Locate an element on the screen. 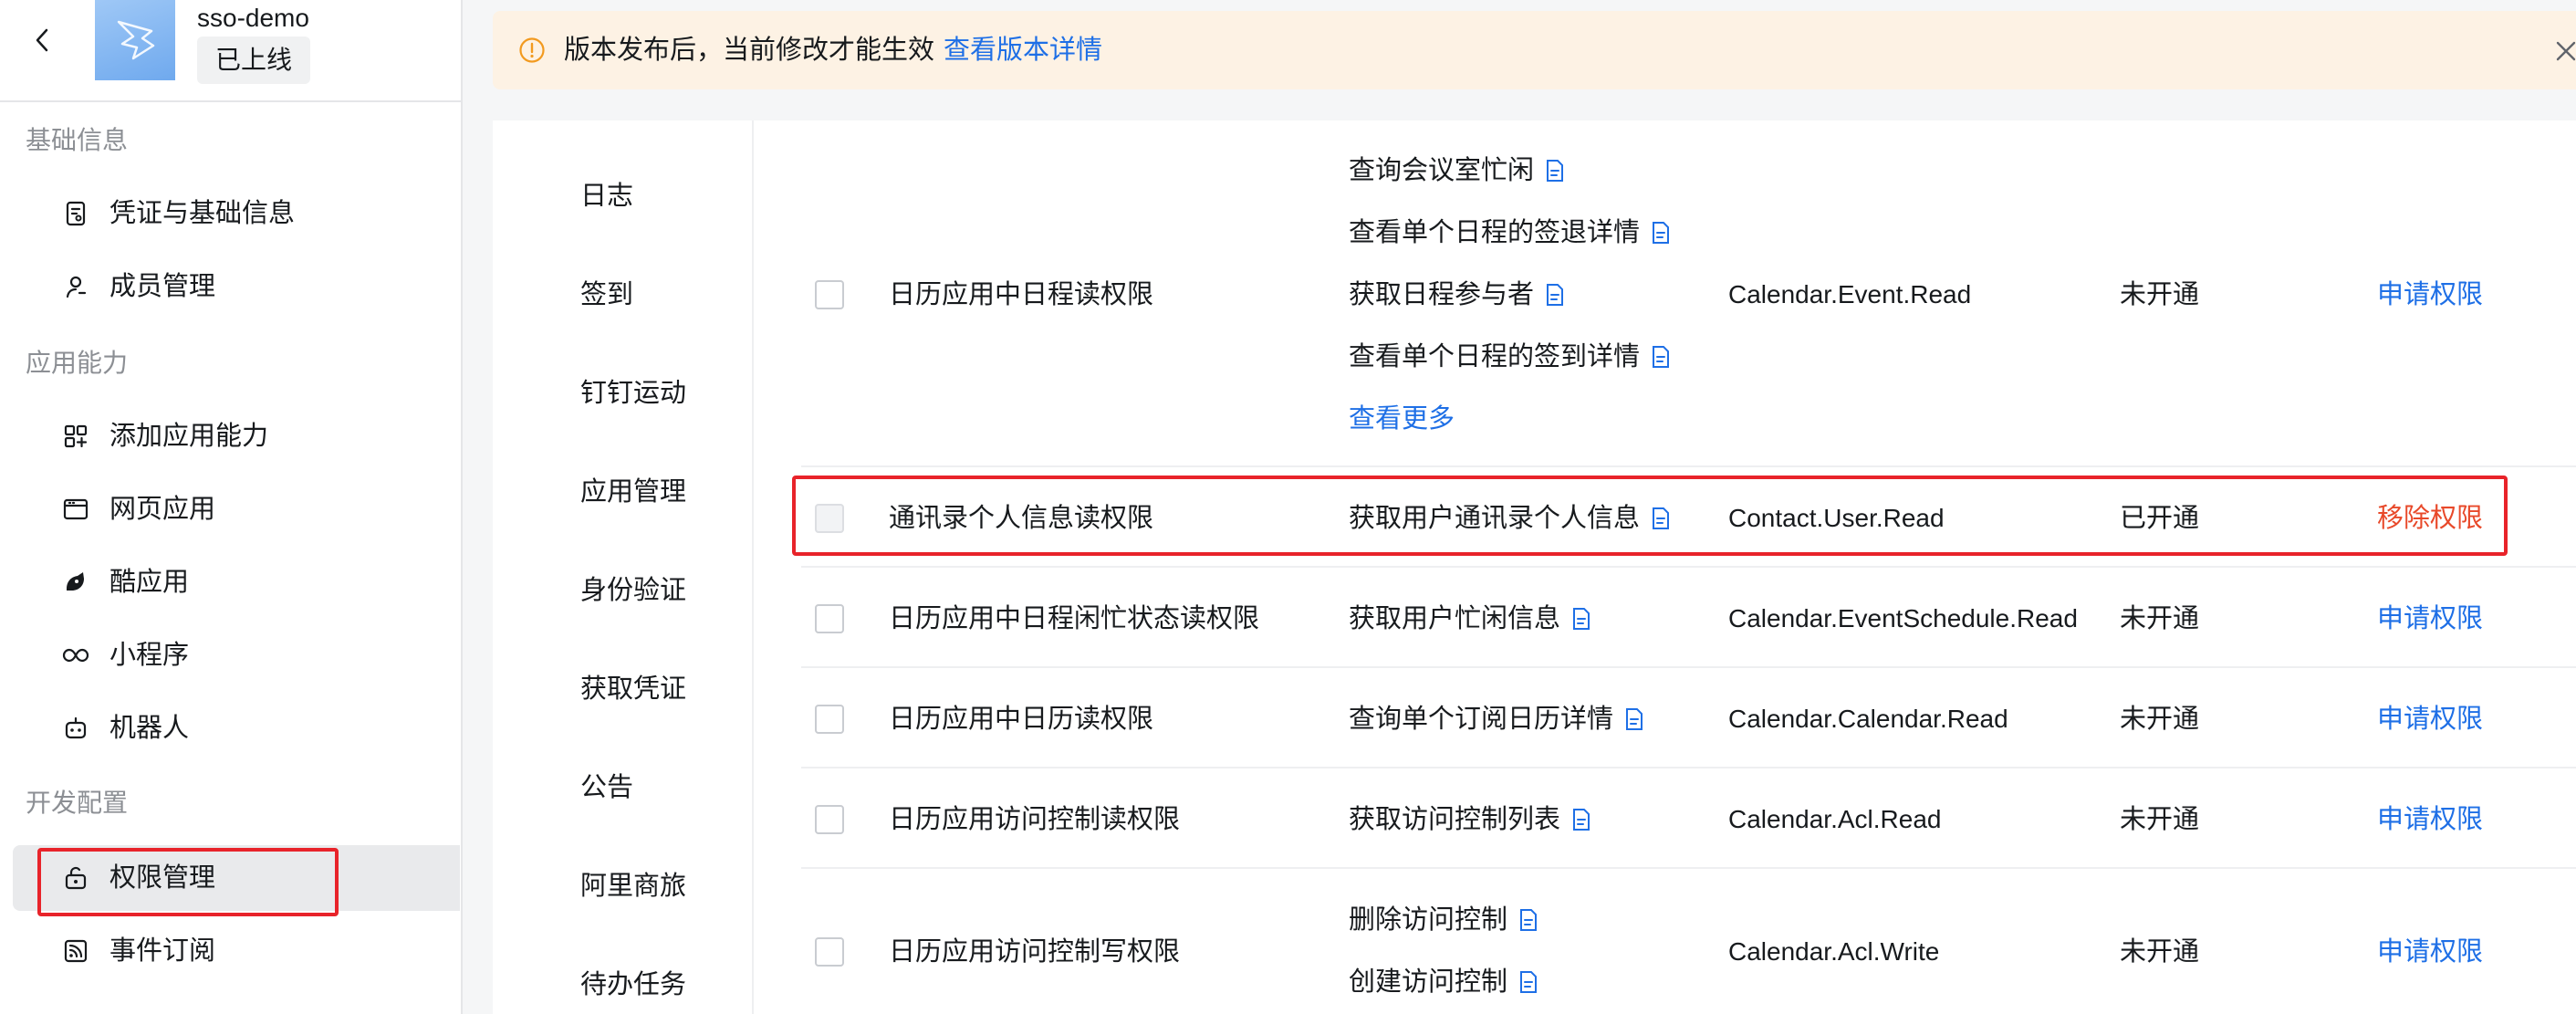 Image resolution: width=2576 pixels, height=1014 pixels. sidebar-item-label: 添加应用能力 is located at coordinates (189, 436).